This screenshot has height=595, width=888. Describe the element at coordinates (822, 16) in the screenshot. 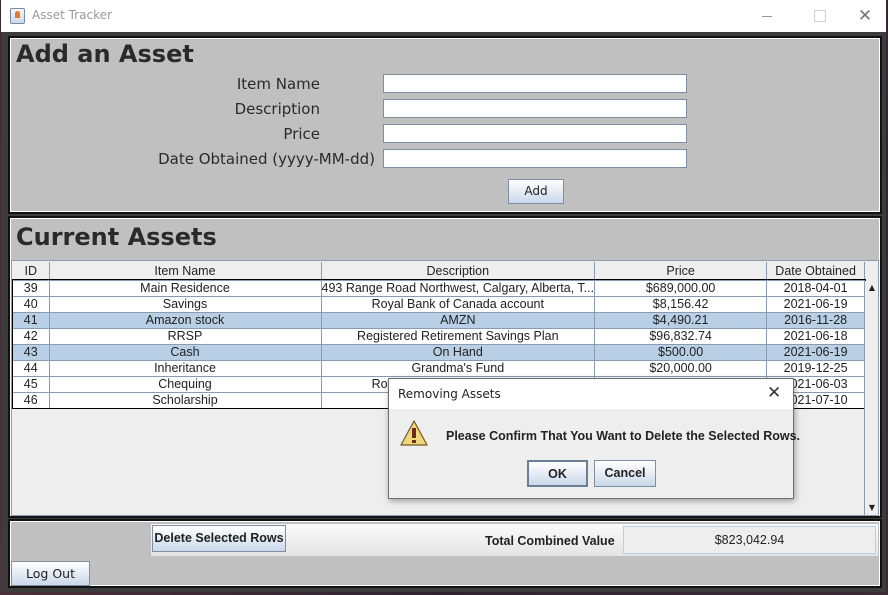

I see `maximize-button` at that location.